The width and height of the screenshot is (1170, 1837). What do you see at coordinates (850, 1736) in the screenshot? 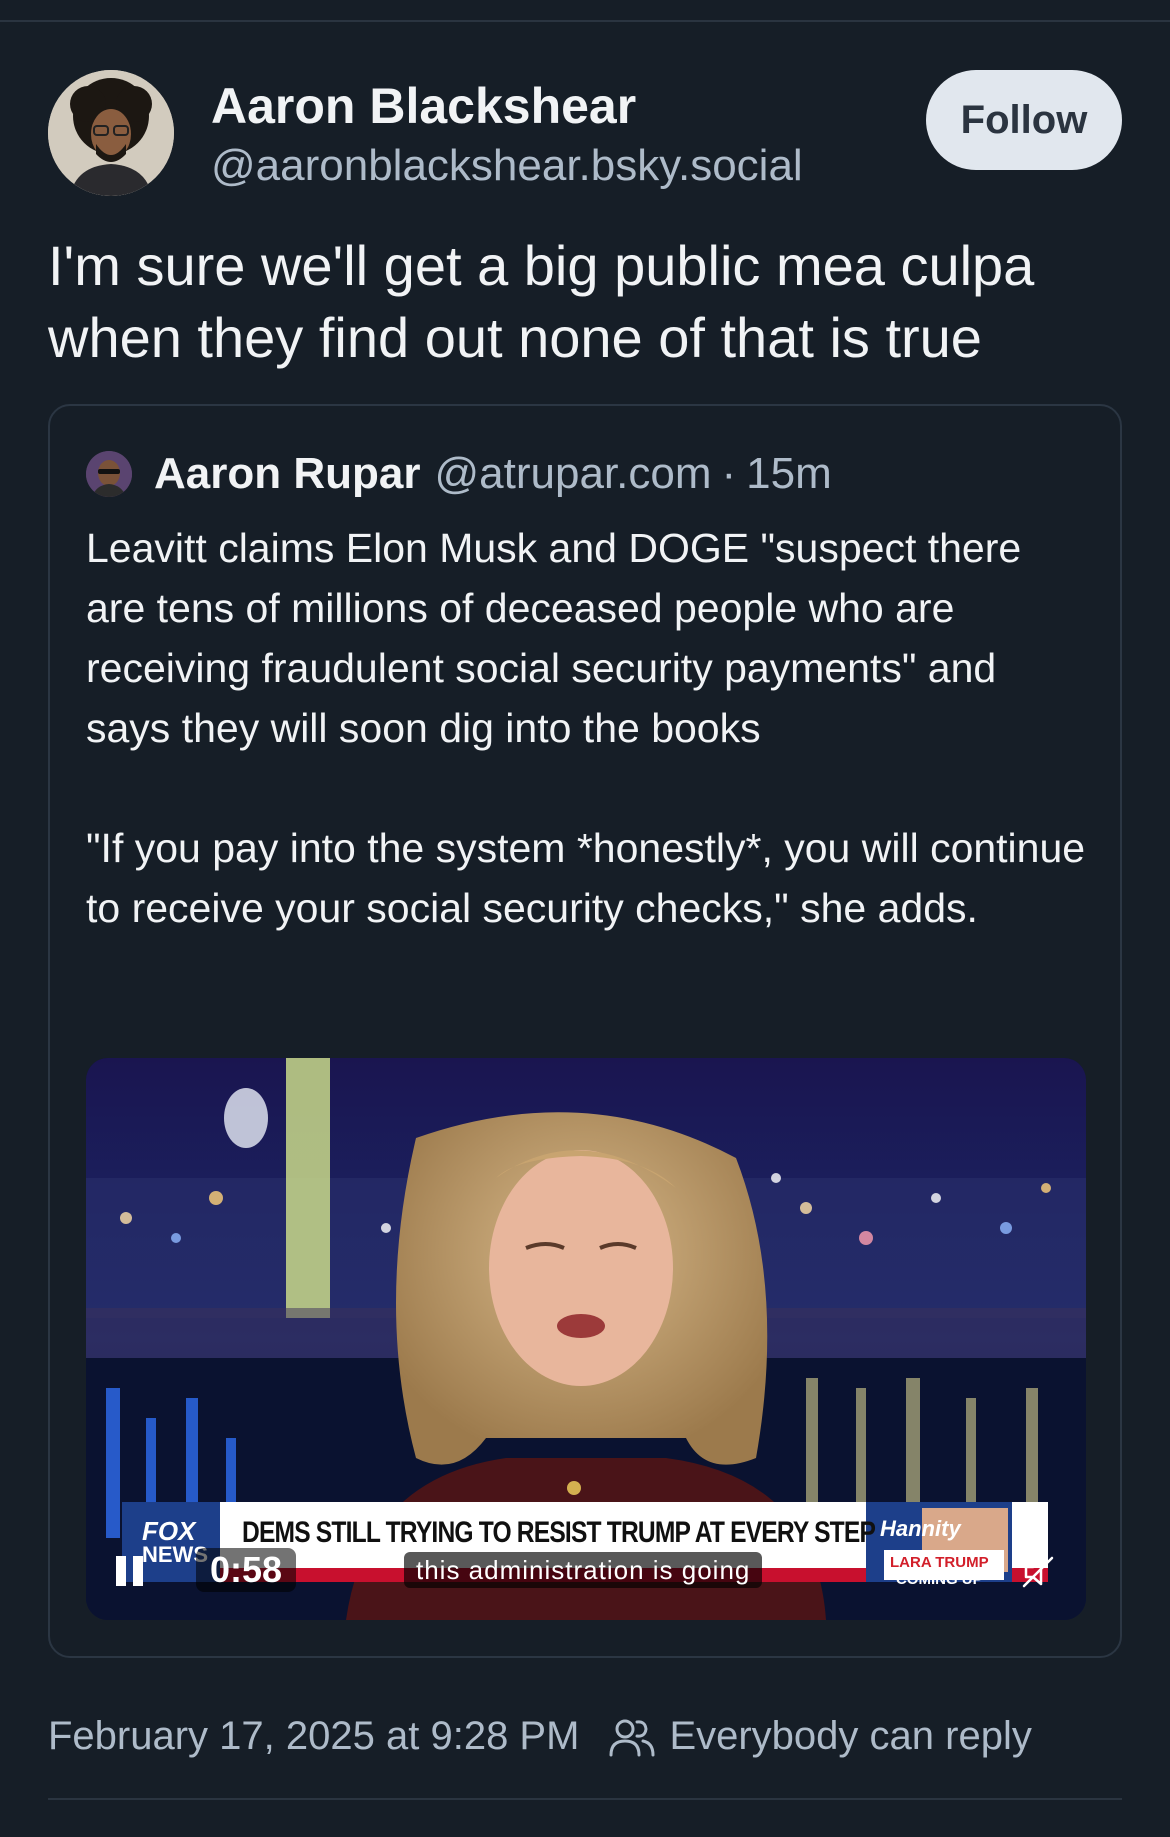
I see `reply-setting-label: Everybody can reply` at bounding box center [850, 1736].